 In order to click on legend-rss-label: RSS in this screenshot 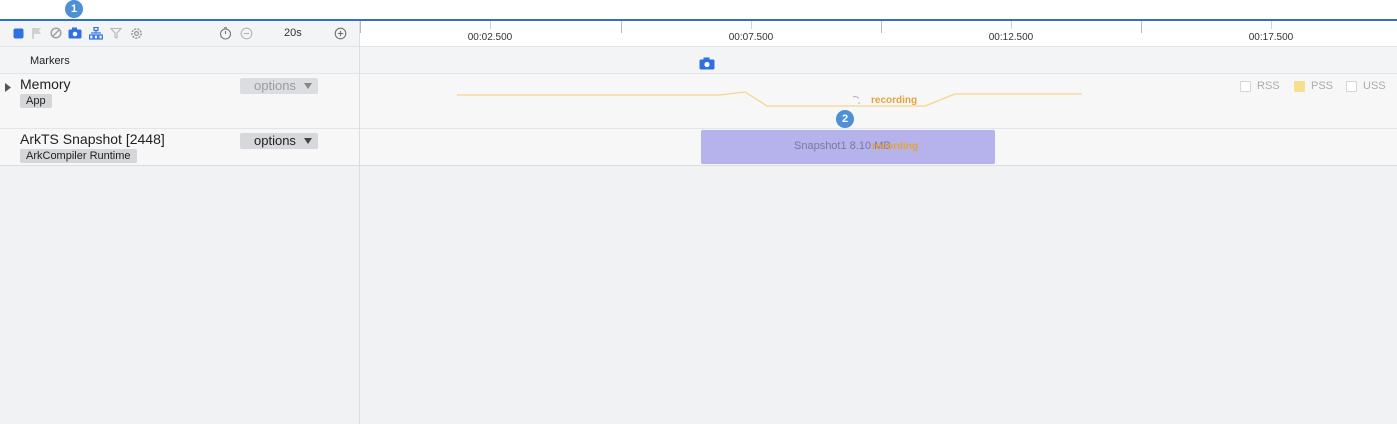, I will do `click(1268, 86)`.